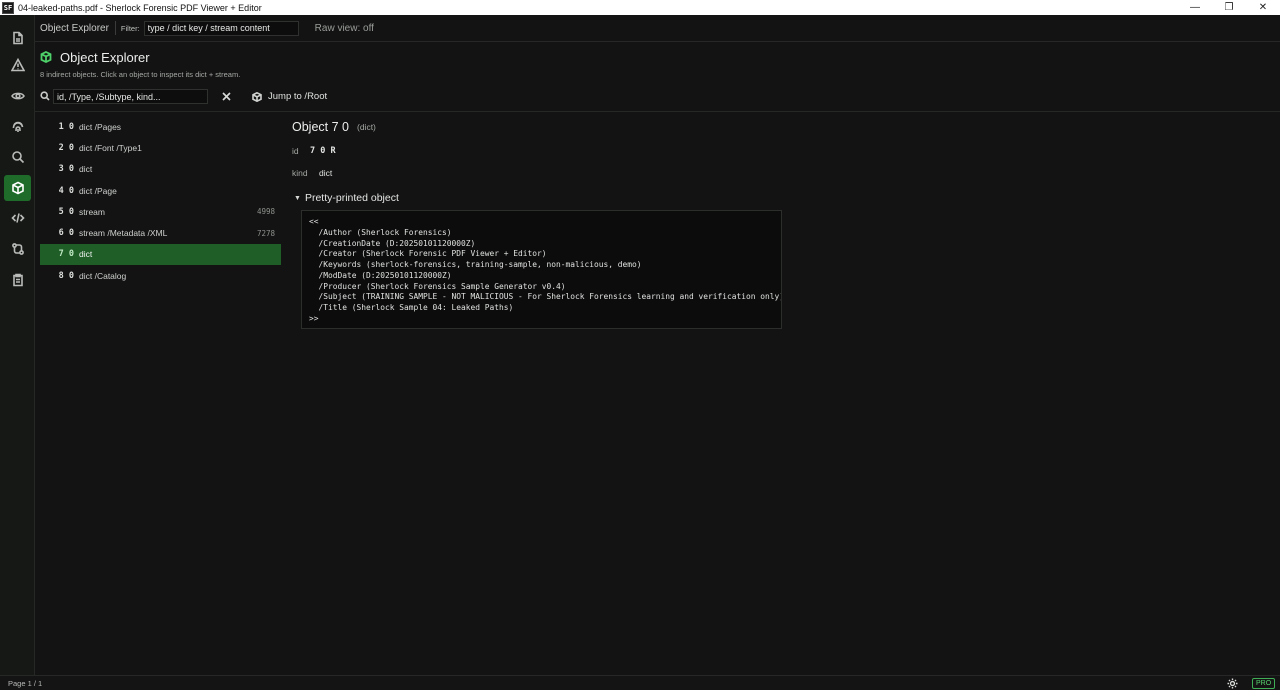 This screenshot has height=690, width=1280. I want to click on kind-field-value: dict, so click(326, 173).